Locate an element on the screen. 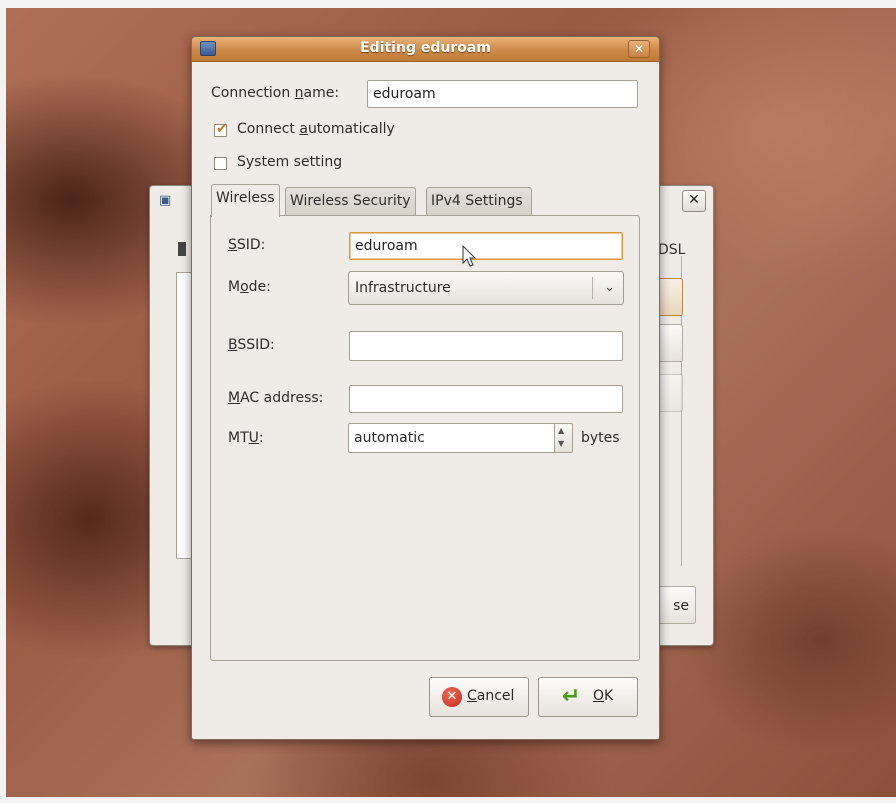  cancel-icon: ✕ is located at coordinates (452, 697).